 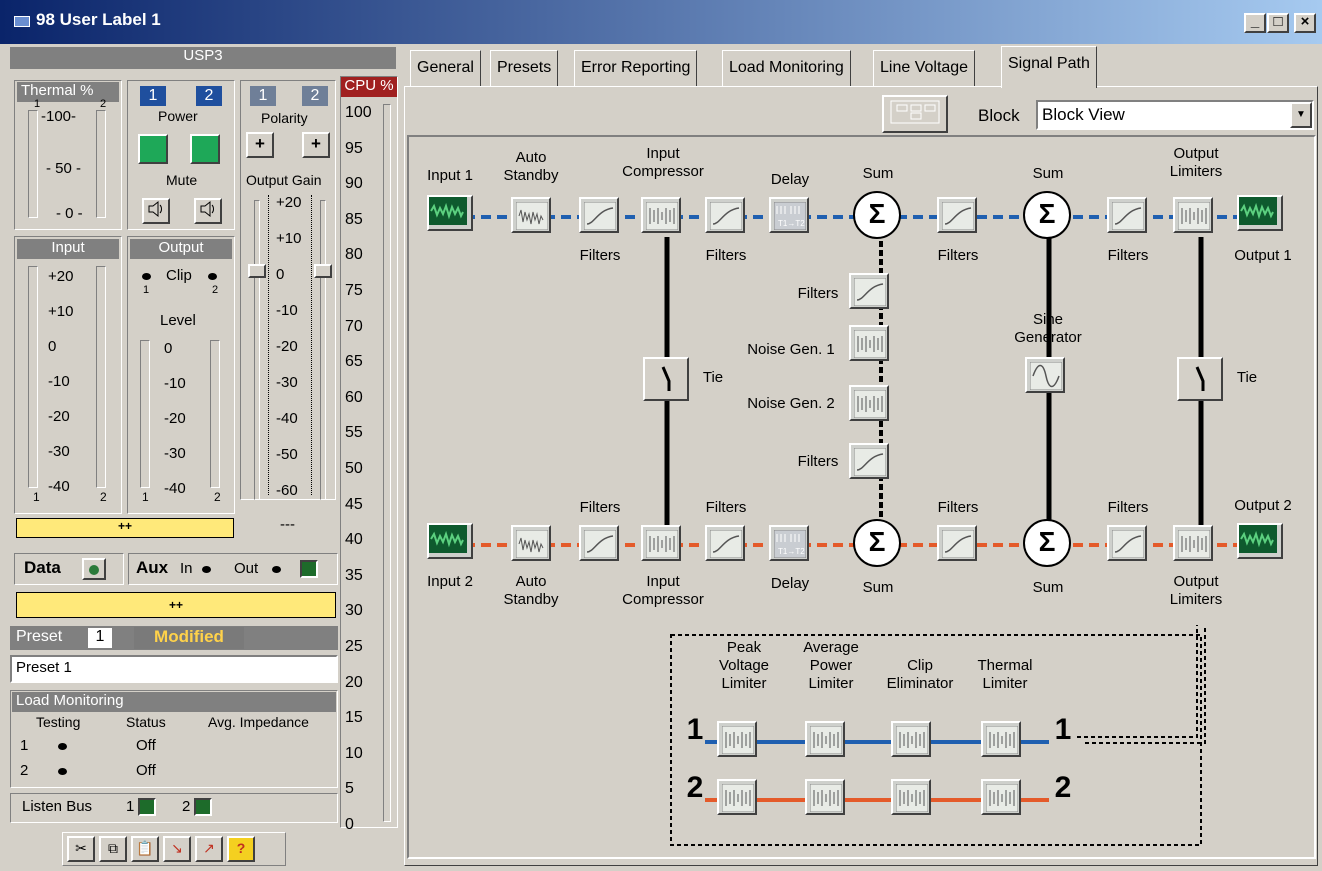 I want to click on tab-error-reporting: Error Reporting, so click(x=636, y=68).